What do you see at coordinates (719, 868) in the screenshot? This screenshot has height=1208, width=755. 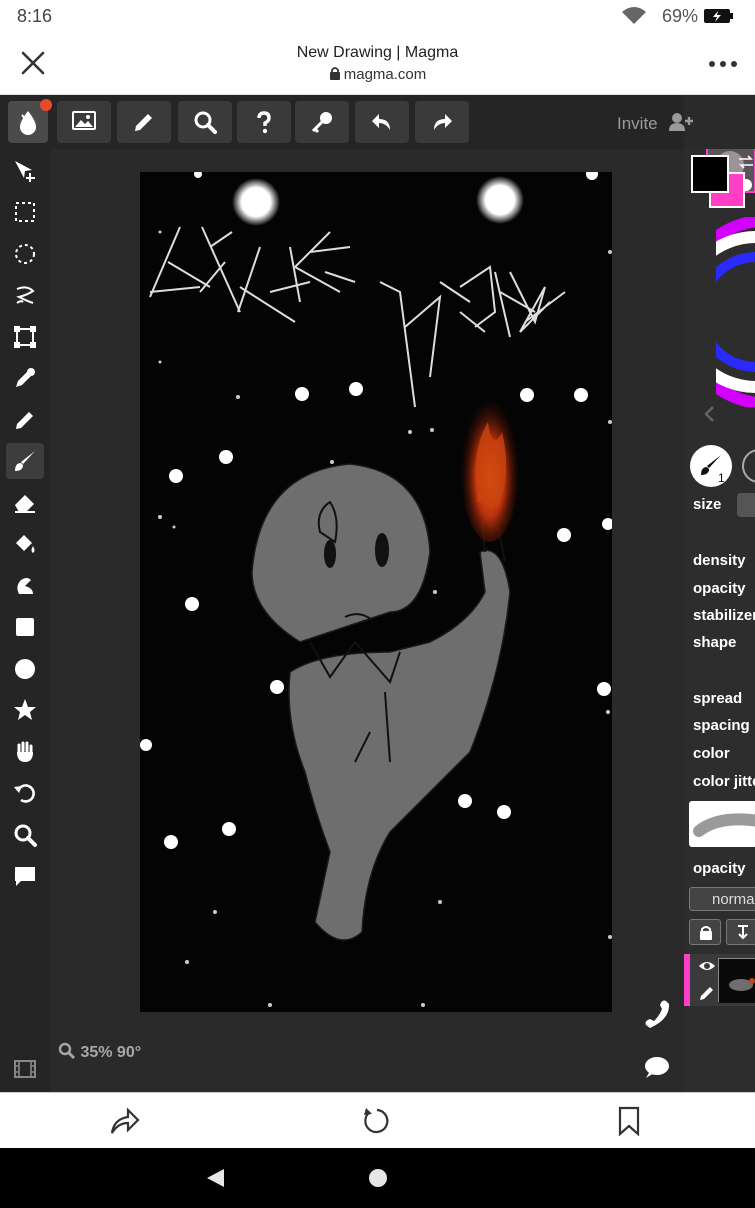 I see `layer-opacity-label: opacity` at bounding box center [719, 868].